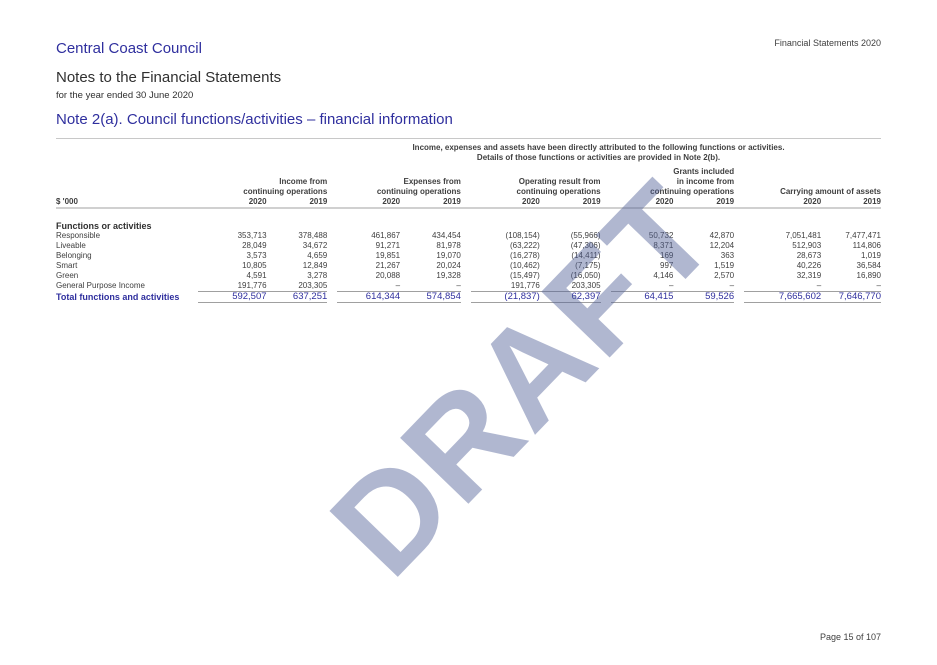 The image size is (937, 665). I want to click on header-row-1: Grants included, so click(468, 172).